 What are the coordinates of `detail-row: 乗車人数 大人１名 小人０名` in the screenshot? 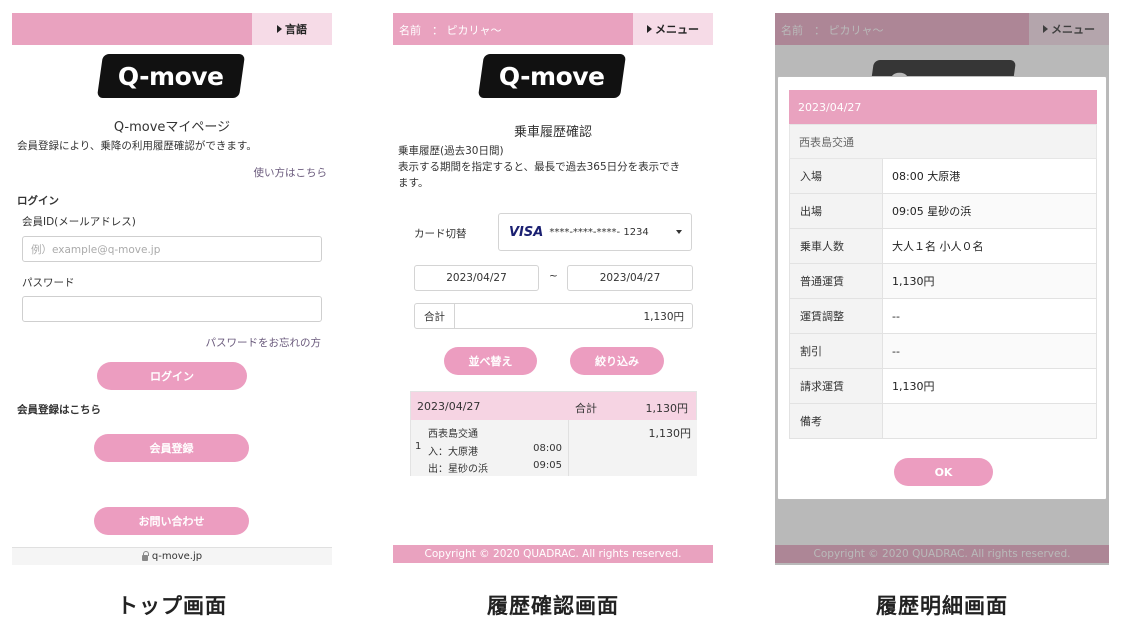 It's located at (943, 246).